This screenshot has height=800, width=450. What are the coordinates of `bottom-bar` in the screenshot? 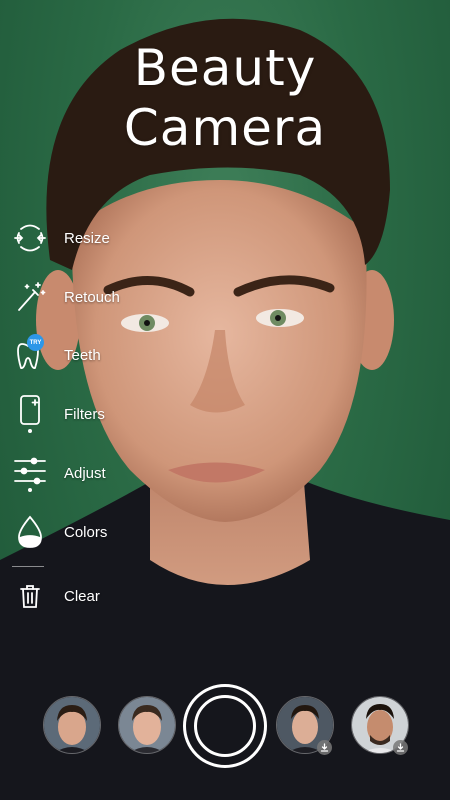 It's located at (225, 726).